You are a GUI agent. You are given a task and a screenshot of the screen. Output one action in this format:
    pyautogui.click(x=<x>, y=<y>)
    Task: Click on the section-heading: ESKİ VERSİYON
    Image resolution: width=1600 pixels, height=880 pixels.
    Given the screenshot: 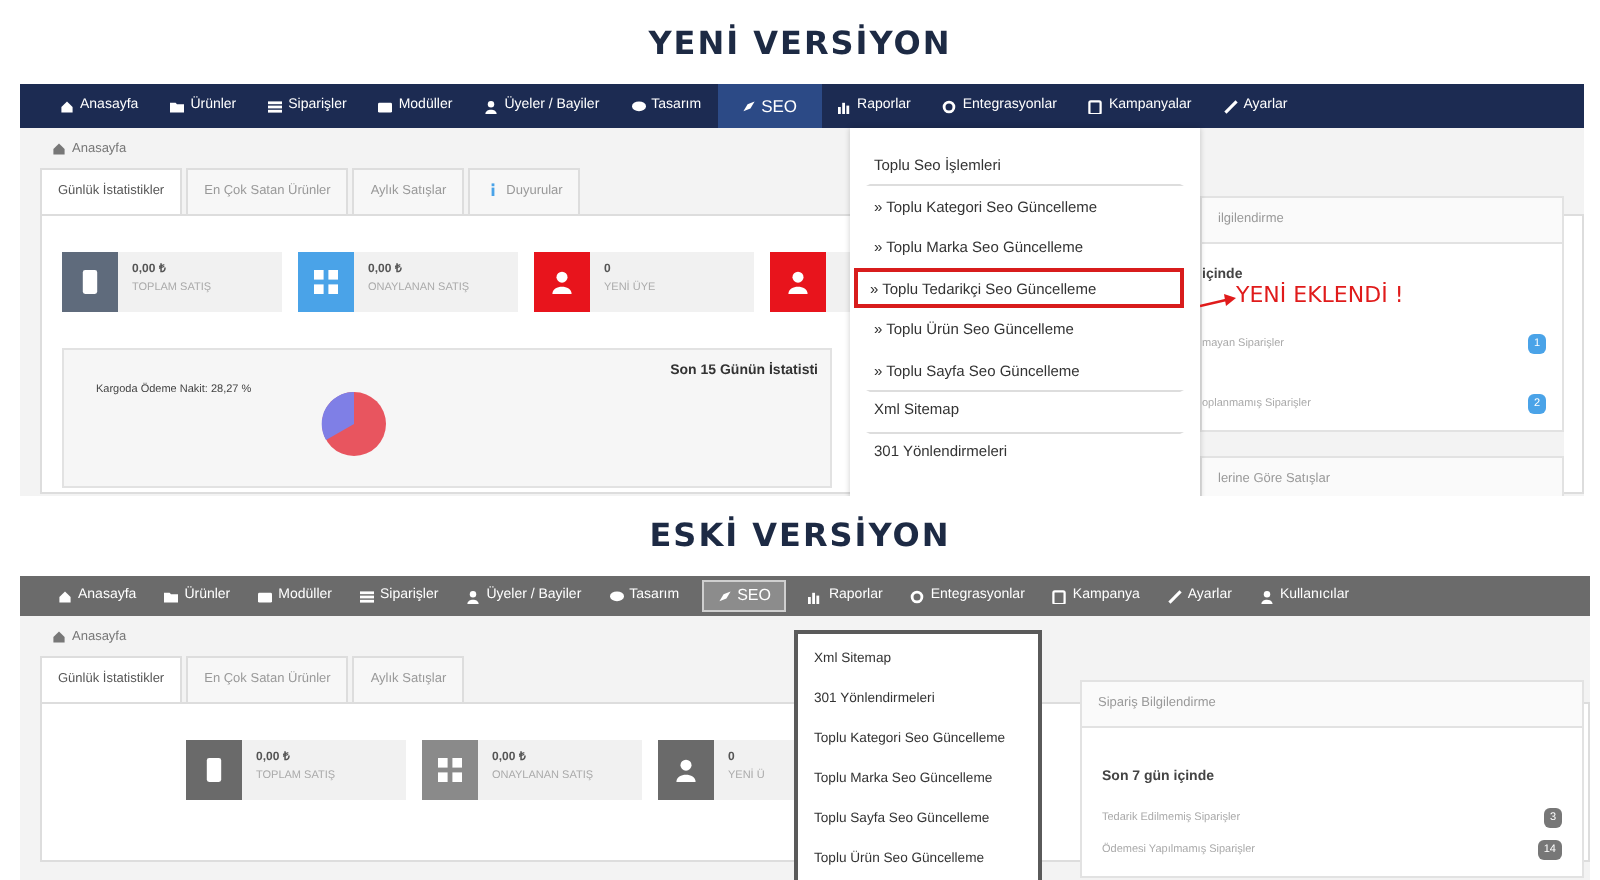 What is the action you would take?
    pyautogui.click(x=800, y=536)
    